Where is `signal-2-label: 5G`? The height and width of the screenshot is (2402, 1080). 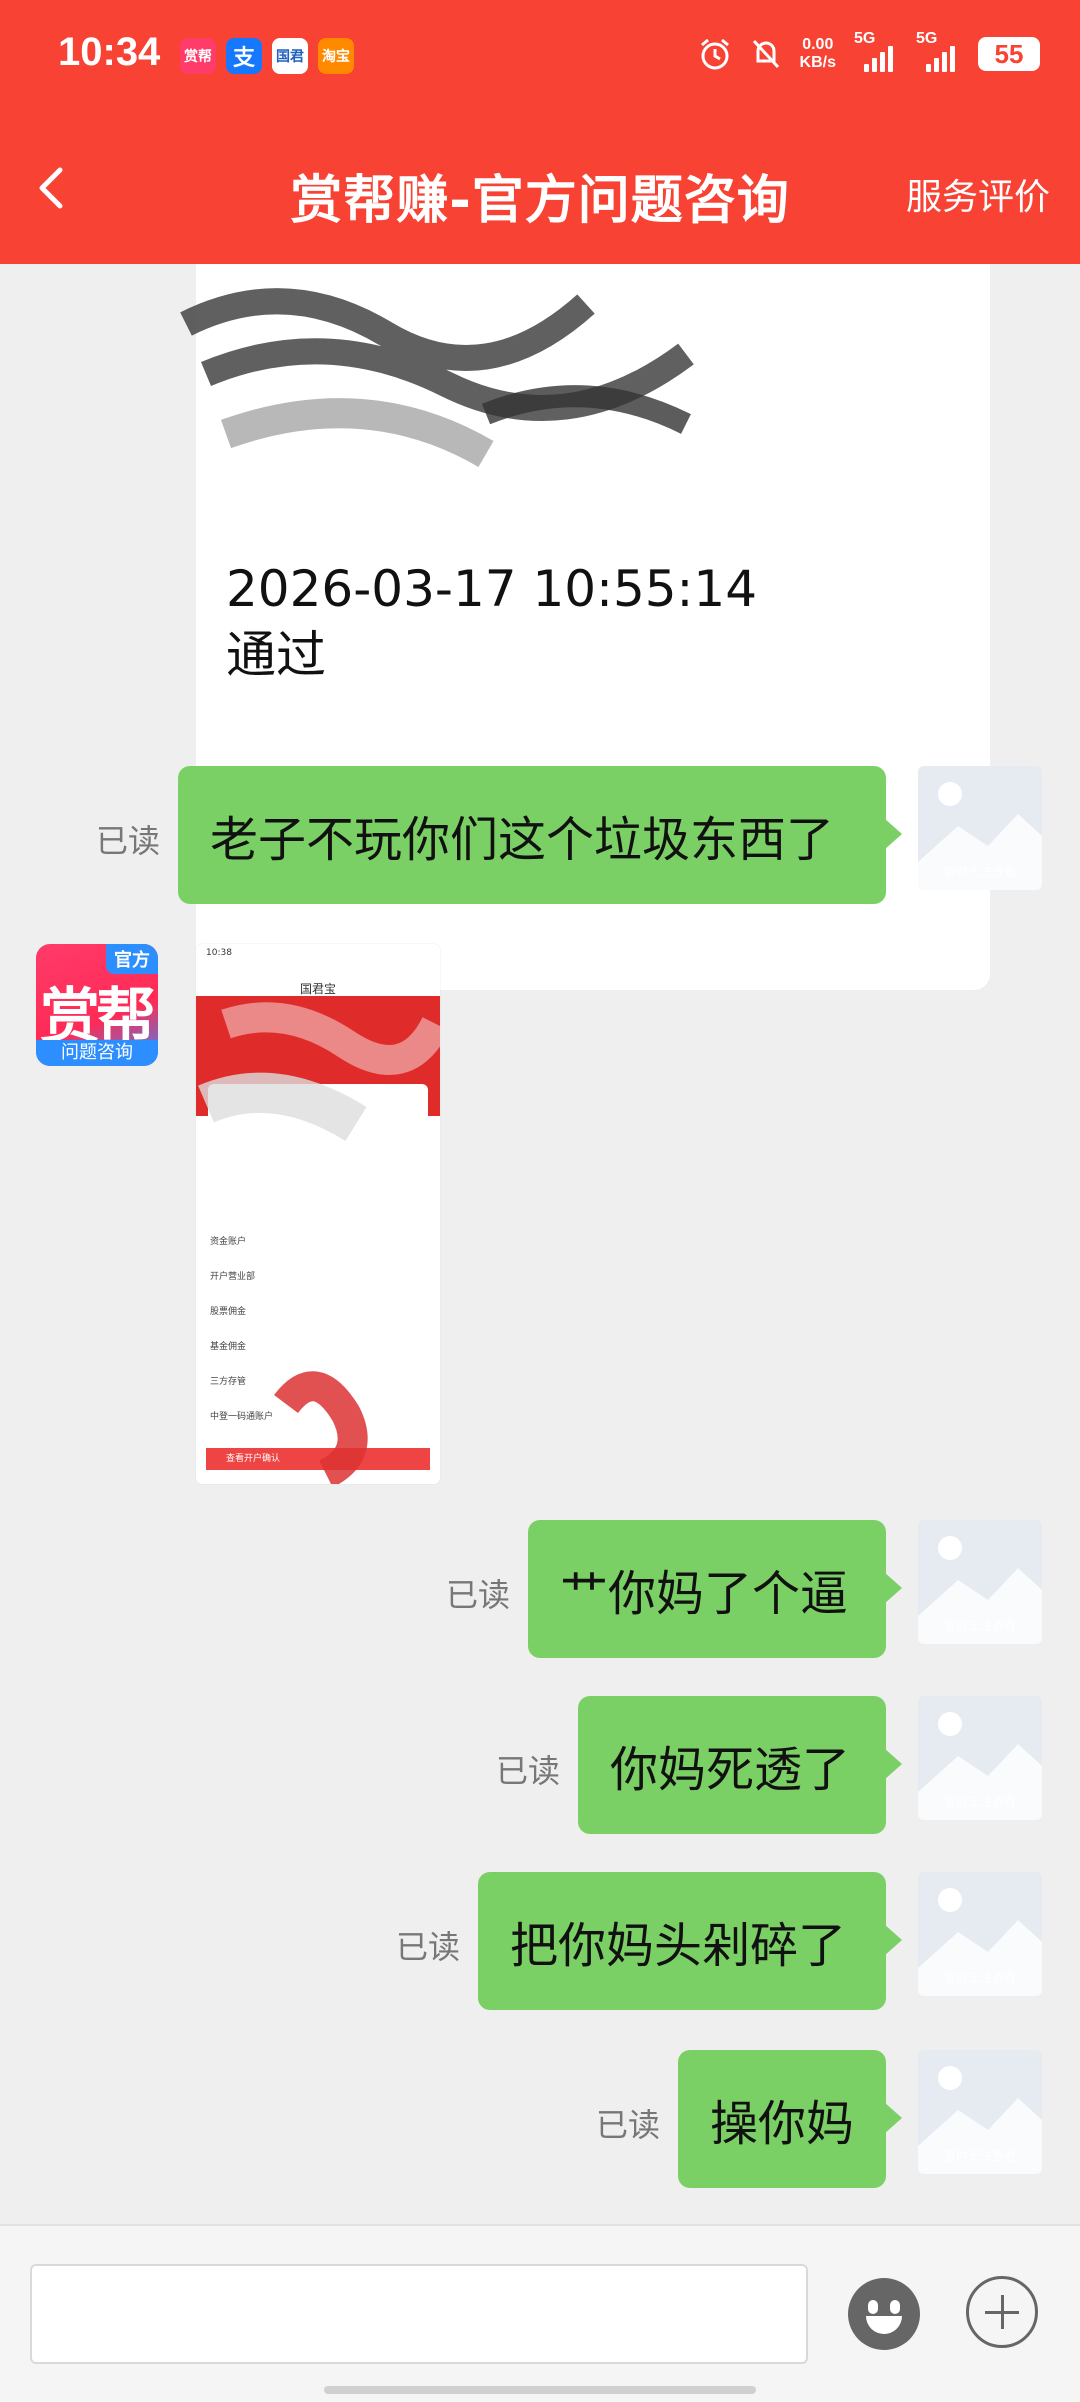
signal-2-label: 5G is located at coordinates (927, 38).